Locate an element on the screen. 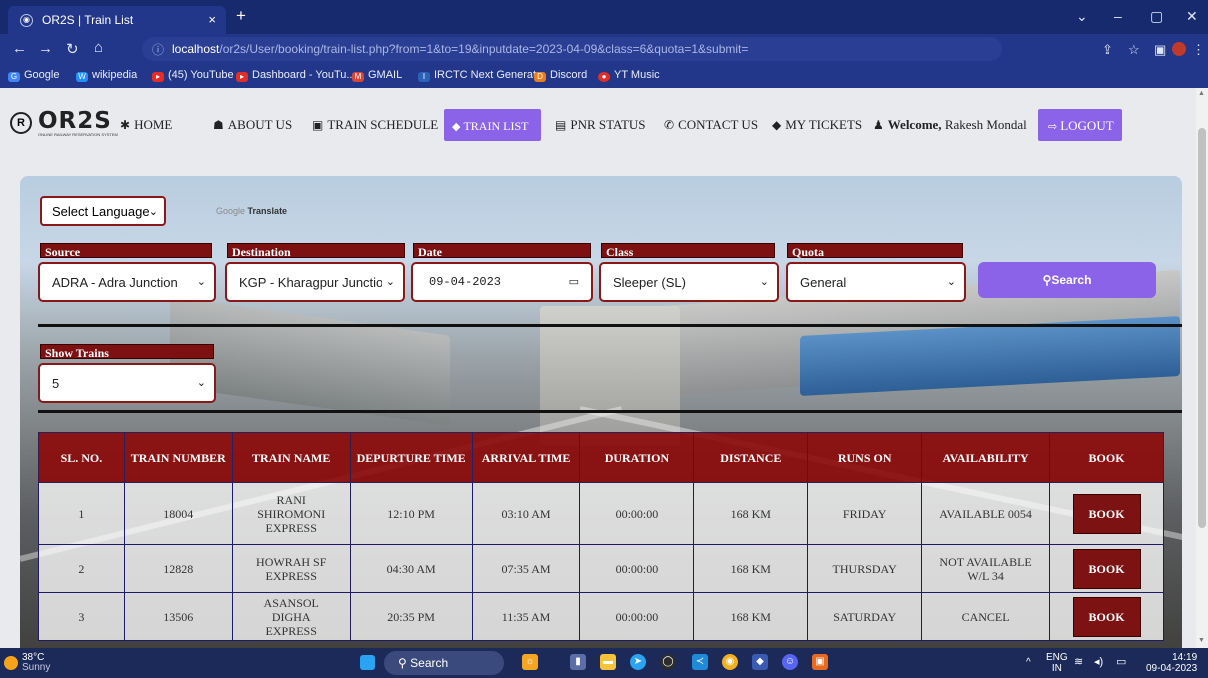 This screenshot has height=678, width=1208. bookmark-gmail: M GMAIL is located at coordinates (377, 75).